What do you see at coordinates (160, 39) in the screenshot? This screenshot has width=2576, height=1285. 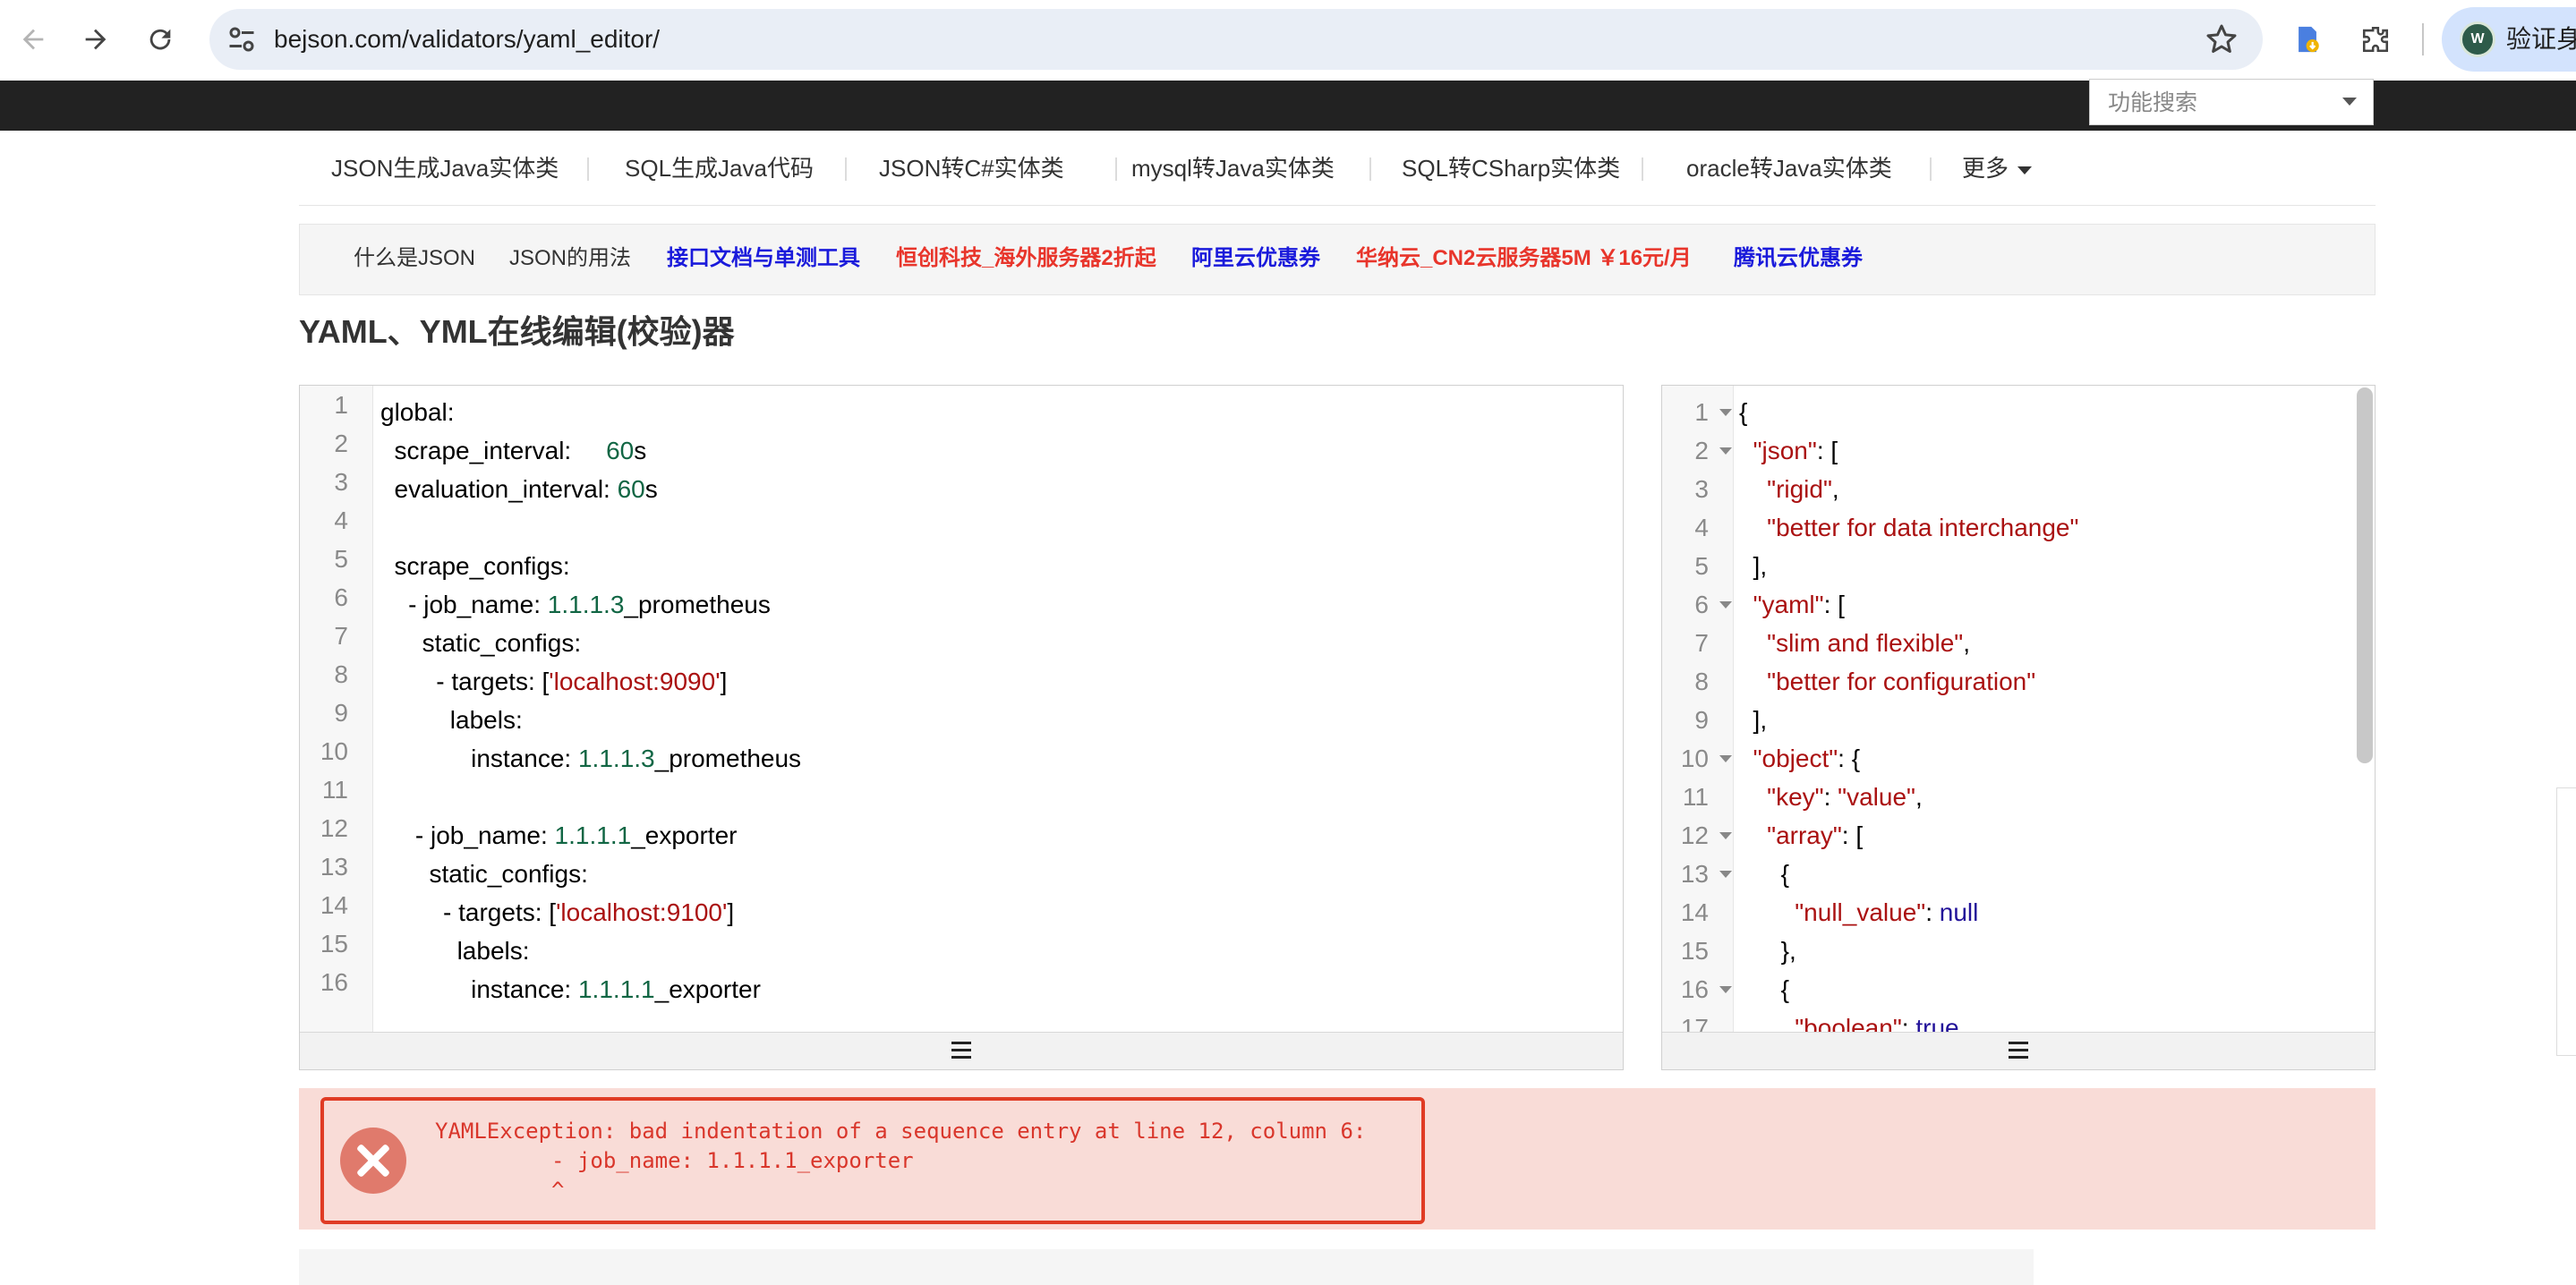 I see `reload-icon` at bounding box center [160, 39].